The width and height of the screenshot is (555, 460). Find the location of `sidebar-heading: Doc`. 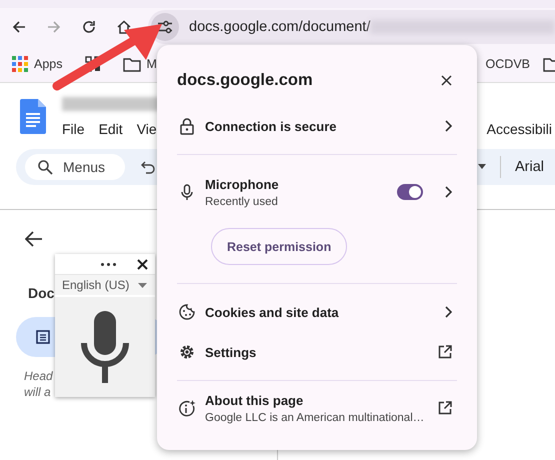

sidebar-heading: Doc is located at coordinates (41, 293).